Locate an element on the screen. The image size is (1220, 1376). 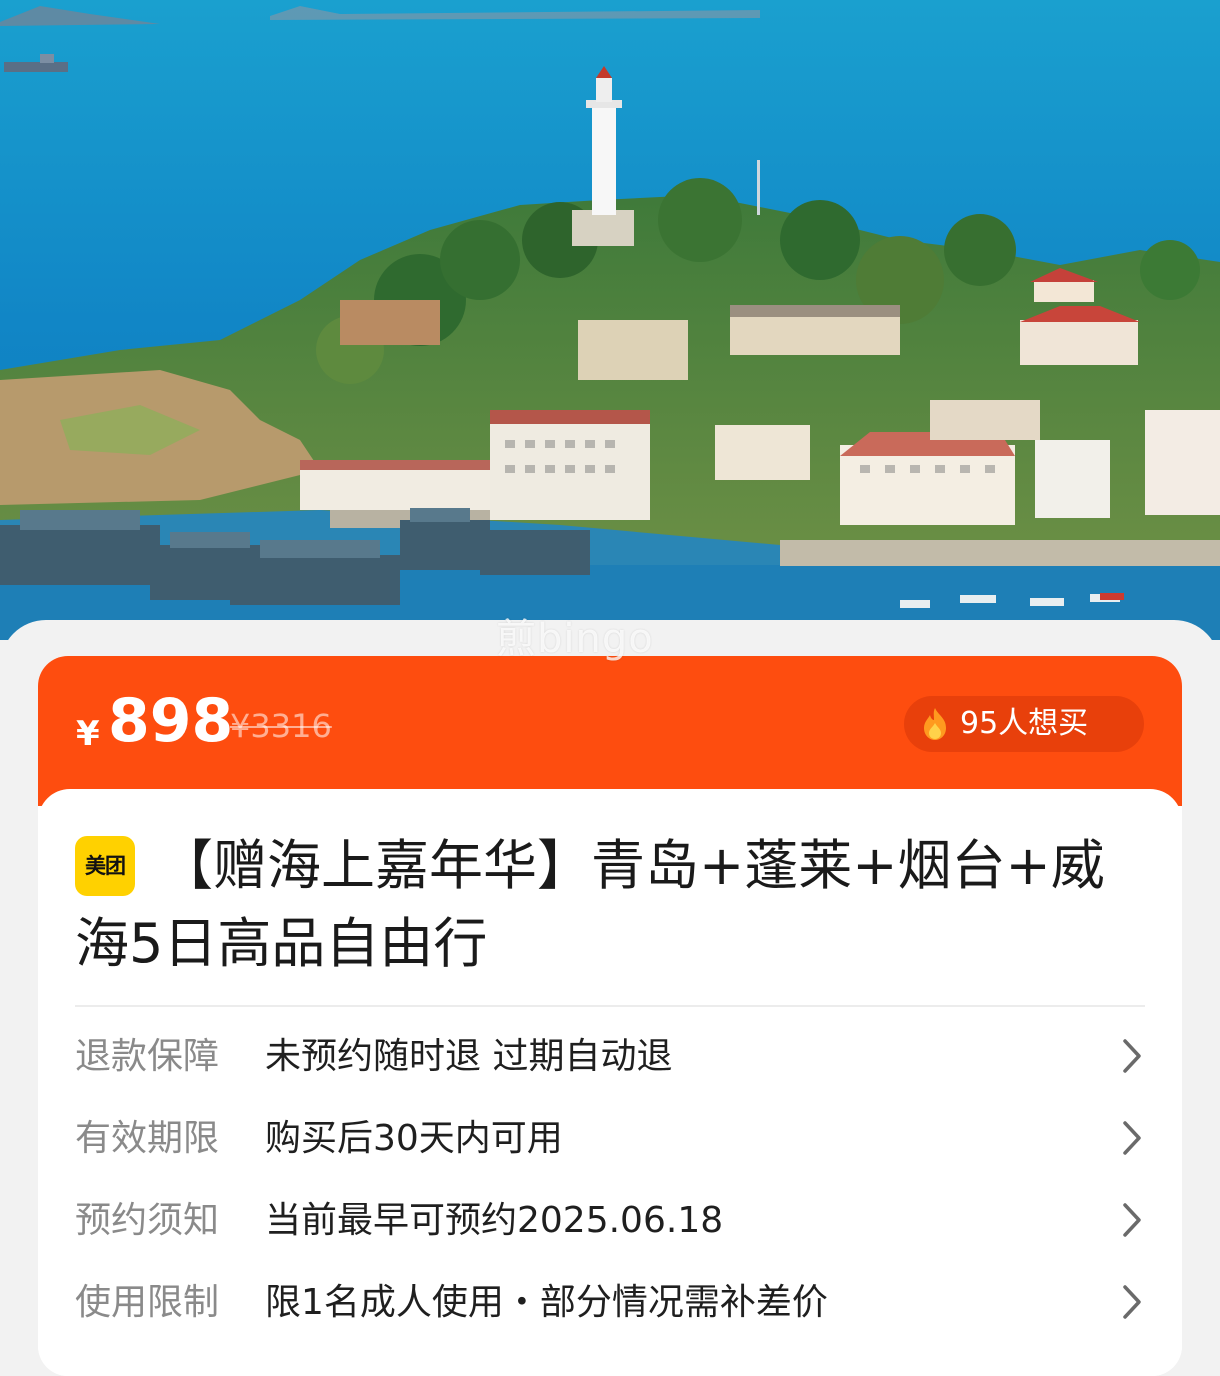
info-row-value: 限1名成人使用・部分情况需补差价 is located at coordinates (546, 1302).